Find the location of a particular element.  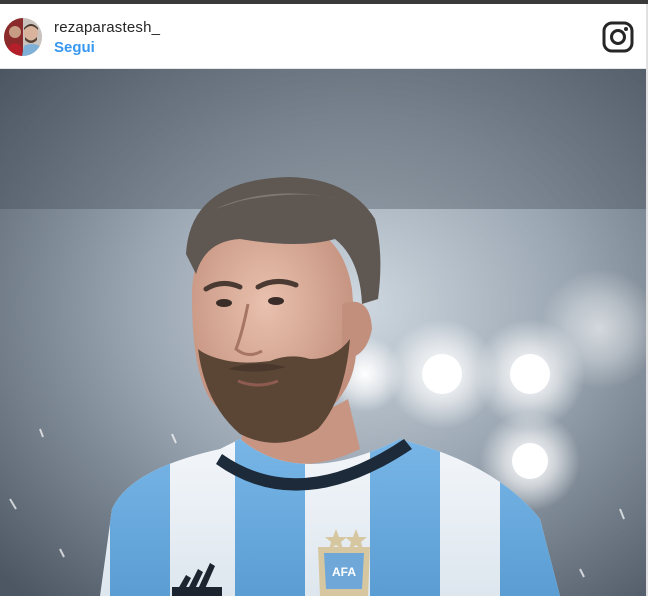

instagram-icon is located at coordinates (618, 37).